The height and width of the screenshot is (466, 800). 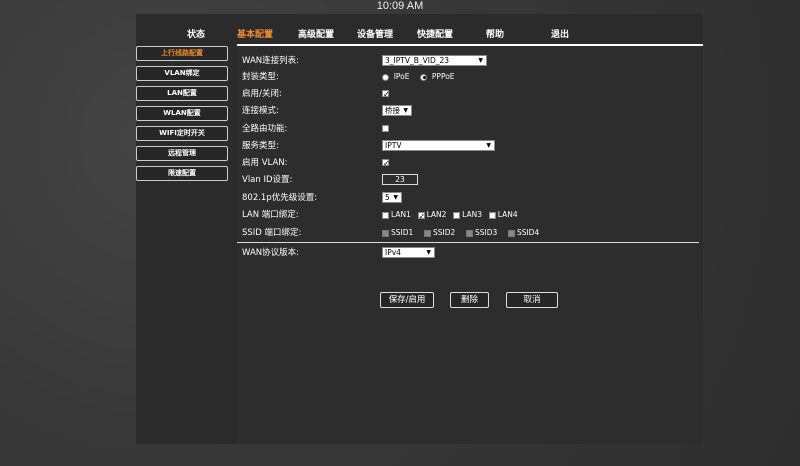 I want to click on ssid-bind-label: SSID 端口绑定:, so click(x=272, y=233).